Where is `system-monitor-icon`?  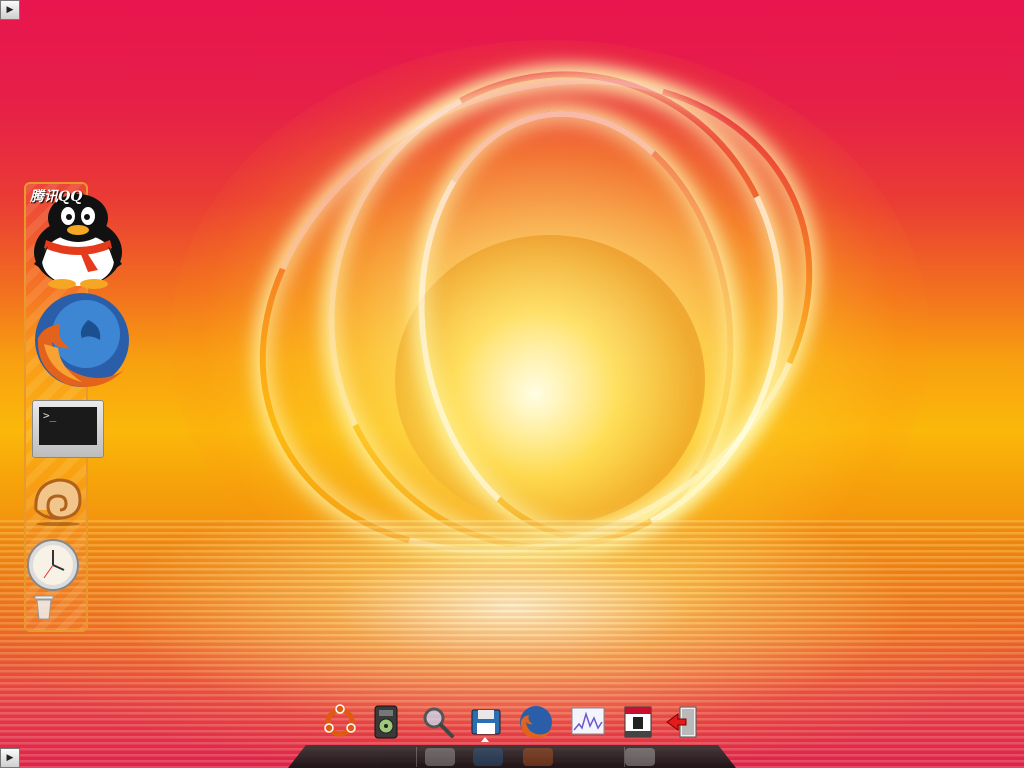
system-monitor-icon is located at coordinates (588, 721).